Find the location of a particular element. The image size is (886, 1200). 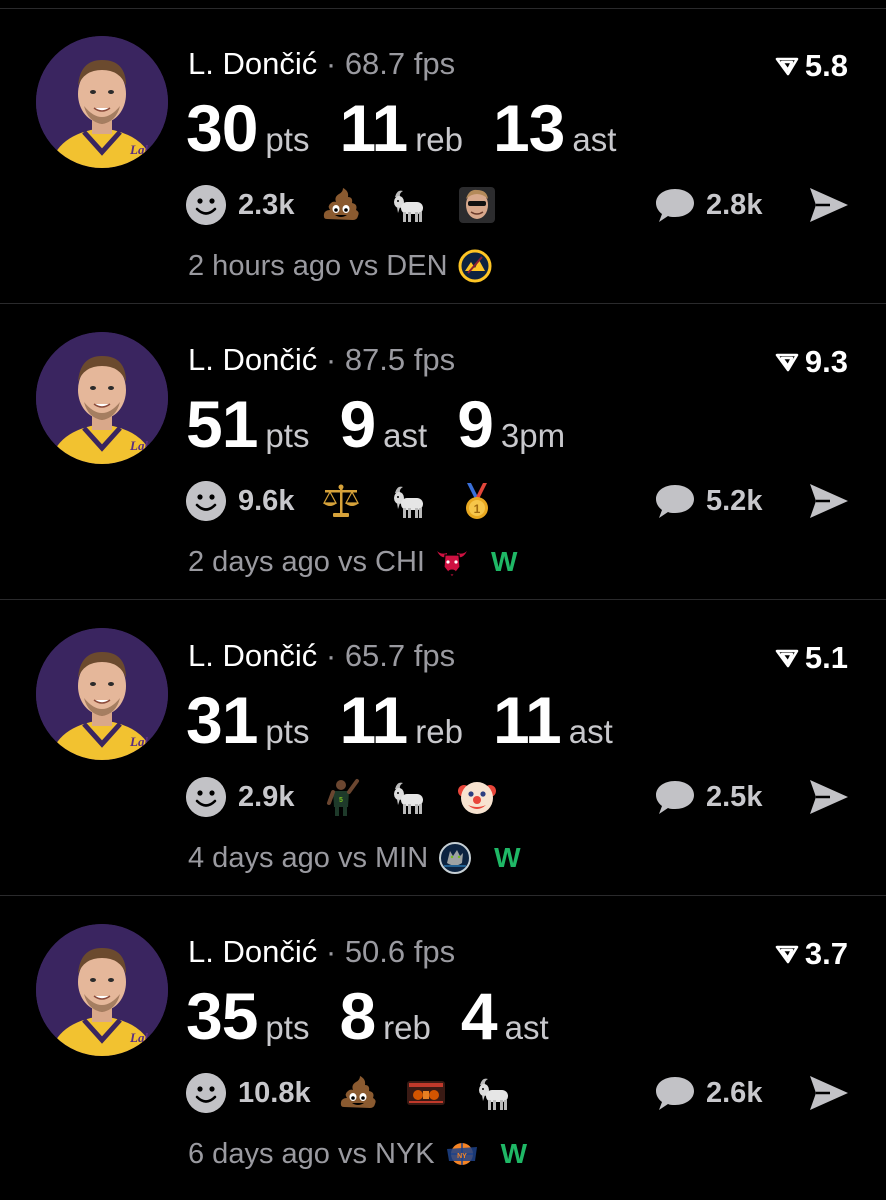

stat-value: 8 is located at coordinates (357, 1016).